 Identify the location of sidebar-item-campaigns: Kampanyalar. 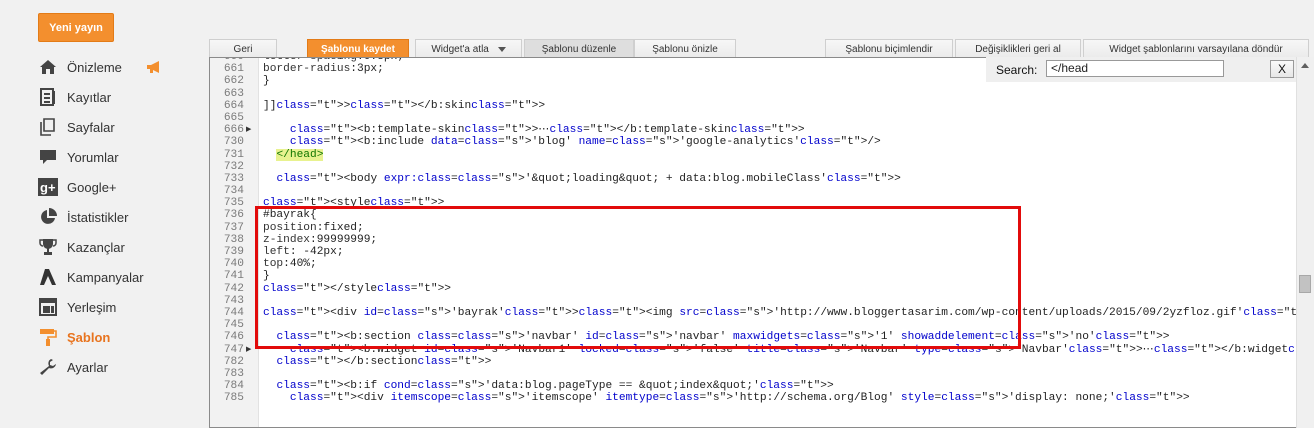
(123, 277).